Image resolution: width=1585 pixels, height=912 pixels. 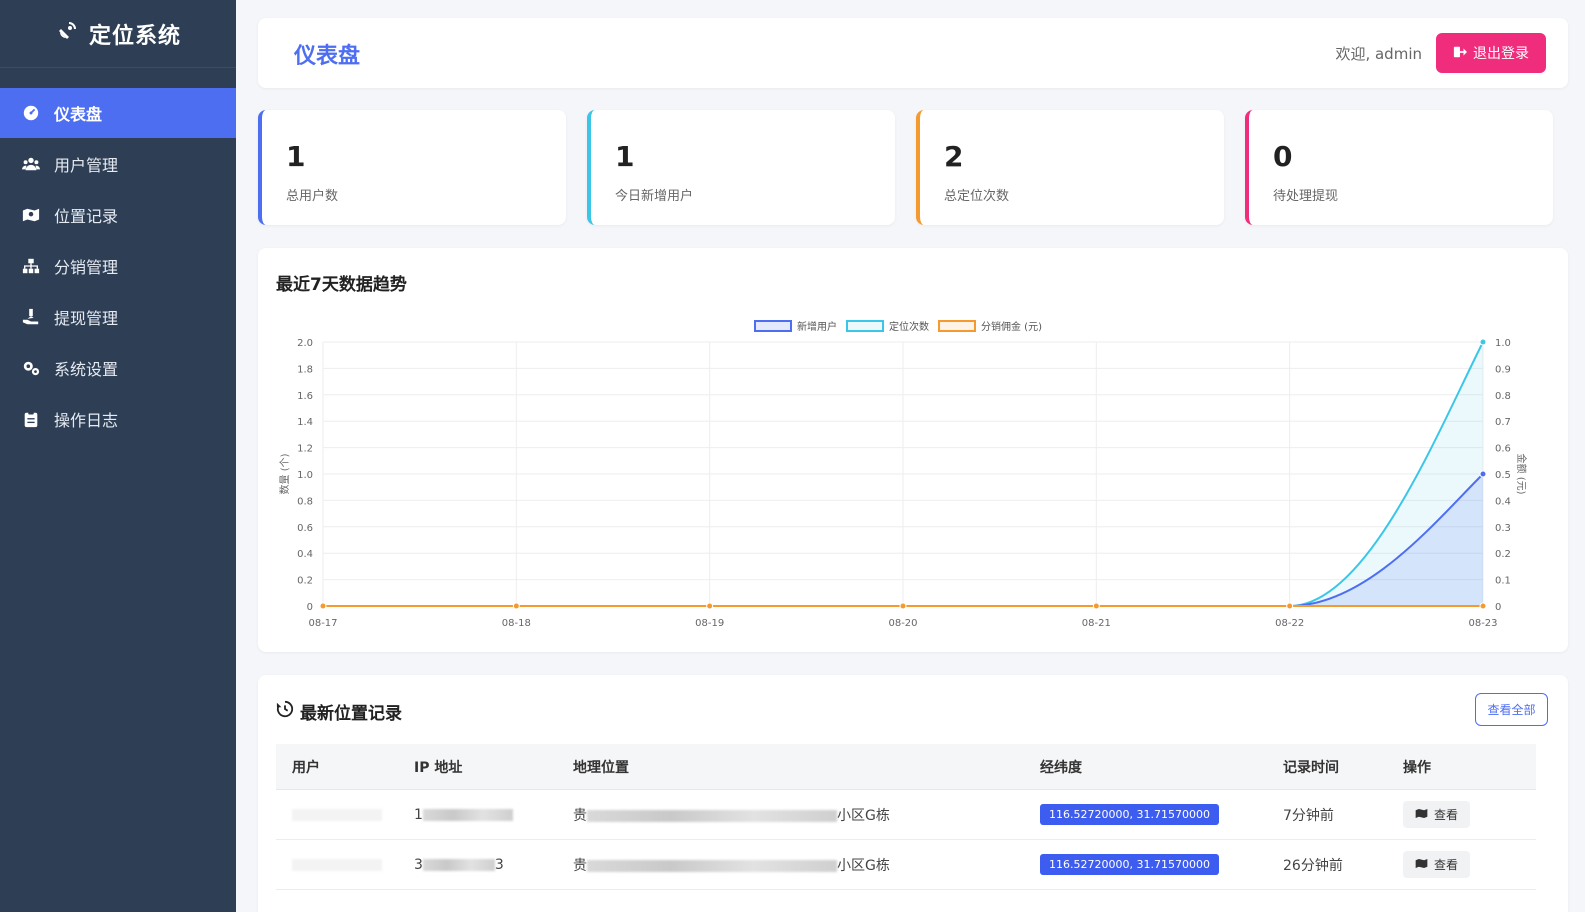 I want to click on y2-axis-label: 金额 (元), so click(x=1521, y=474).